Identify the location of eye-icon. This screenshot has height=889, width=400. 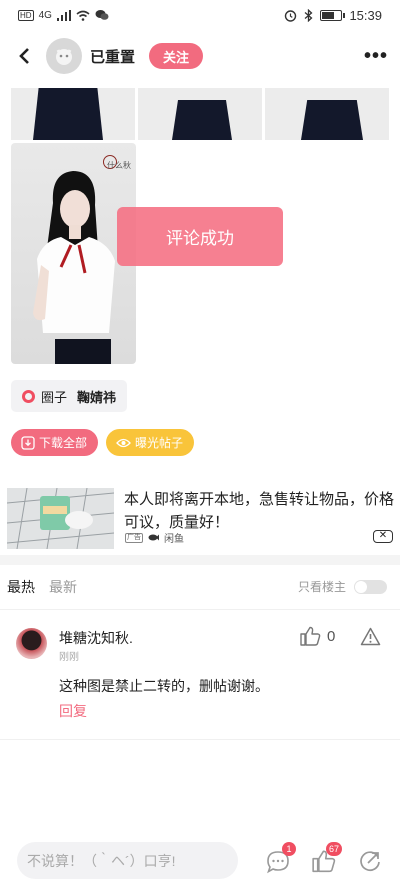
(123, 442).